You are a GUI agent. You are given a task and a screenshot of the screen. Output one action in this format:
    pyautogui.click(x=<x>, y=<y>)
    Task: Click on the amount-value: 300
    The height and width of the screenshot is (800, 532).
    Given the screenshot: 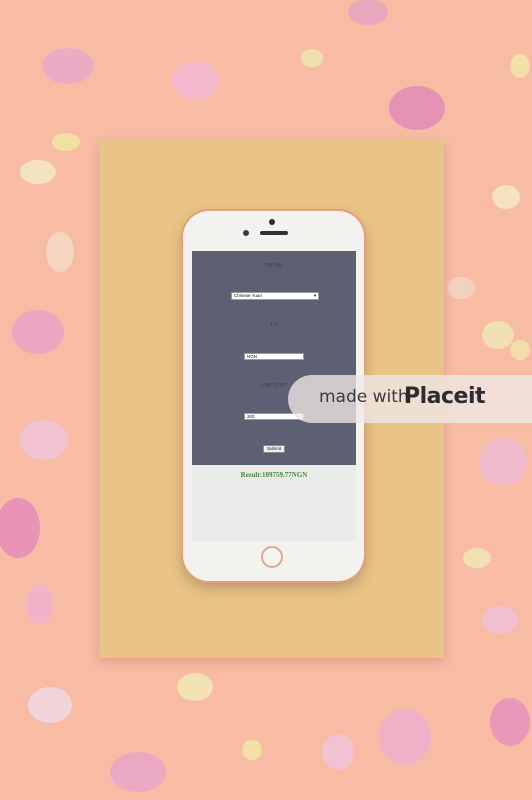 What is the action you would take?
    pyautogui.click(x=251, y=416)
    